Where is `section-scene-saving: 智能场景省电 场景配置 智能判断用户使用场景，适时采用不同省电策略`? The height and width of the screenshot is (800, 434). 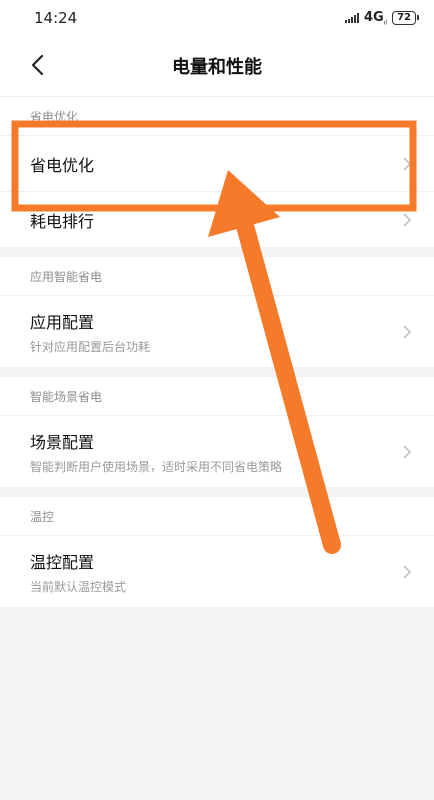 section-scene-saving: 智能场景省电 场景配置 智能判断用户使用场景，适时采用不同省电策略 is located at coordinates (217, 432).